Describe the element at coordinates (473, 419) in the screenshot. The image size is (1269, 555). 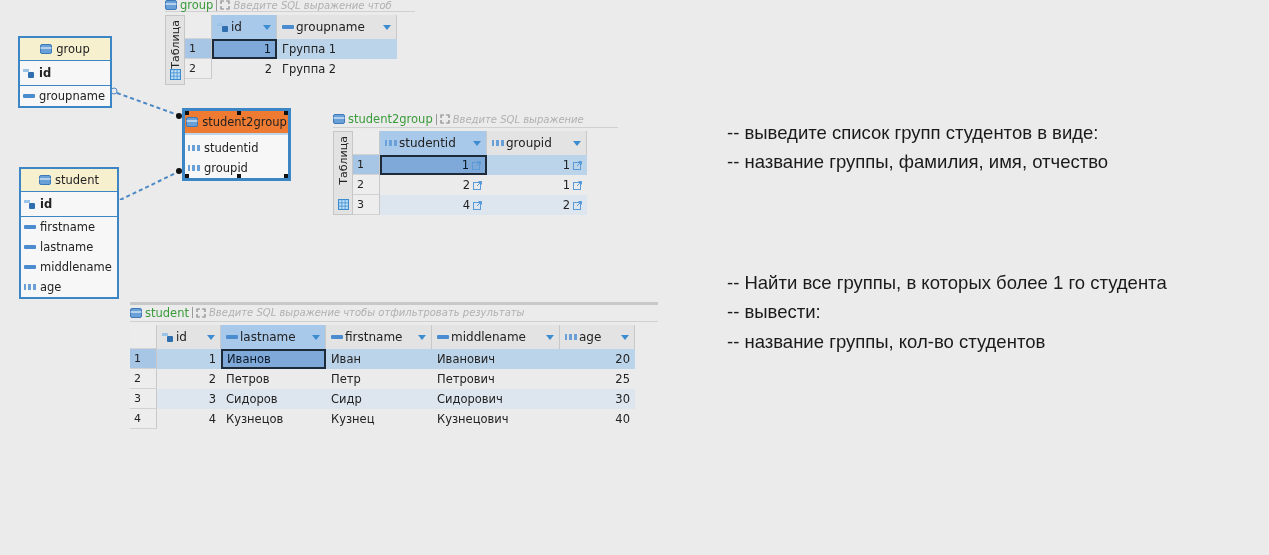
I see `table-cell-text: Кузнецович` at that location.